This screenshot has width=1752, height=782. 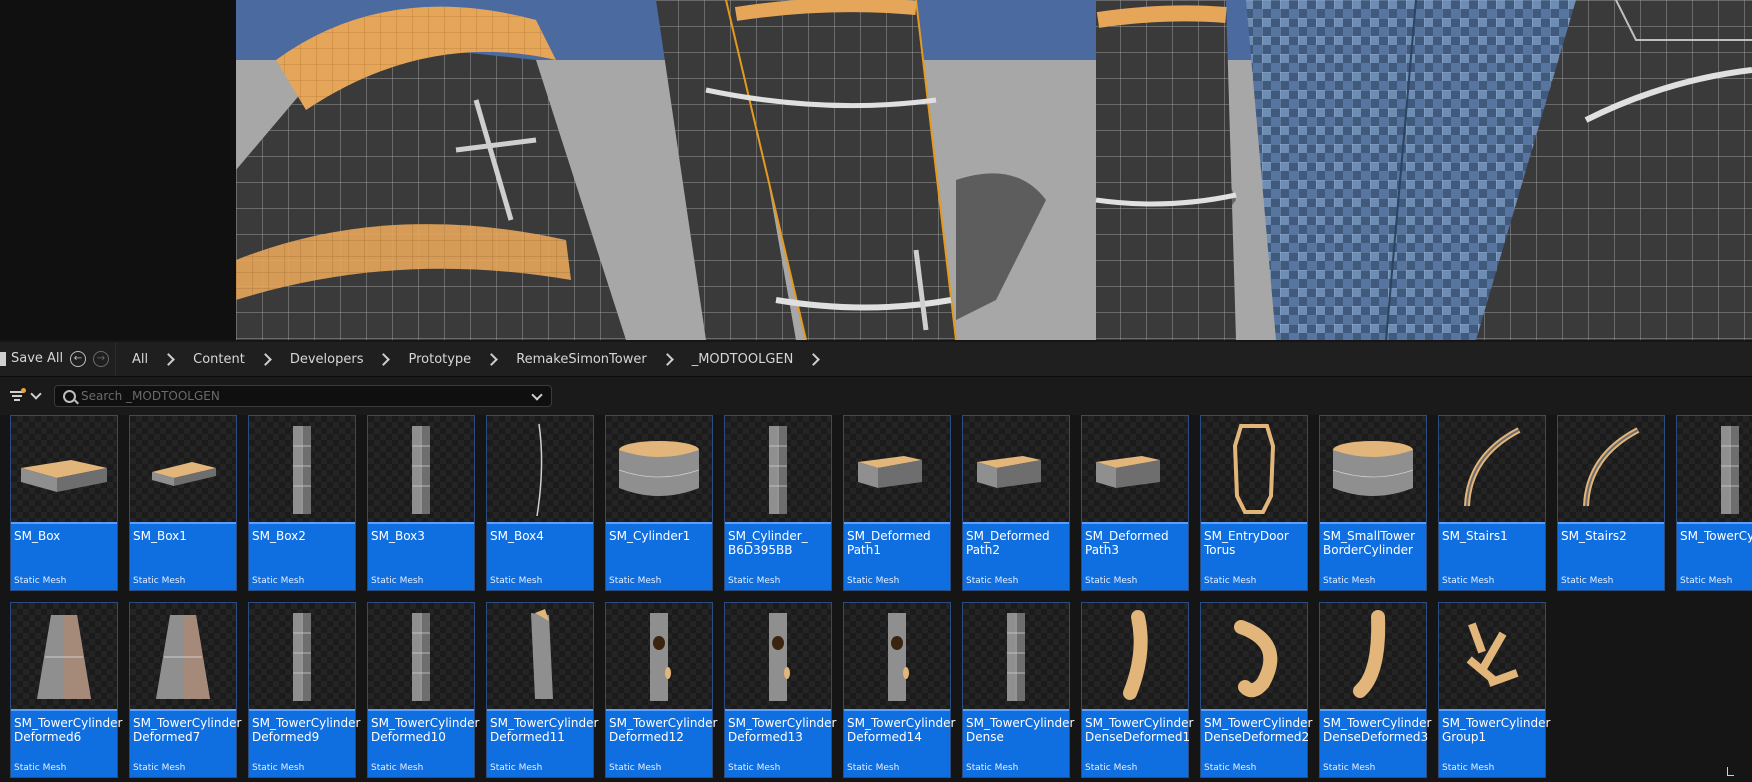 What do you see at coordinates (423, 743) in the screenshot?
I see `asset-label-area: SM_TowerCylinder Deformed10 Static Mesh` at bounding box center [423, 743].